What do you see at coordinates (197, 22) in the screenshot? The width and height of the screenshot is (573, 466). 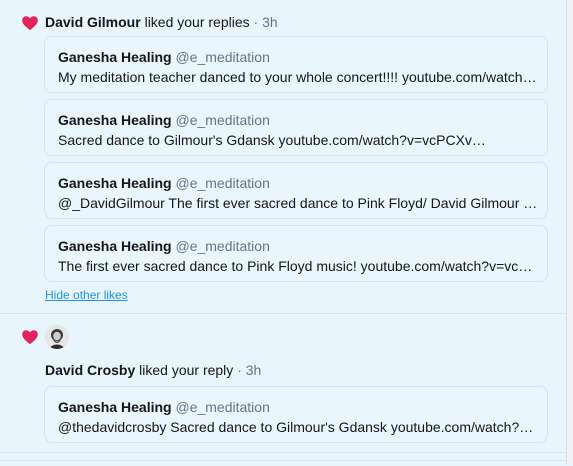 I see `notification-action: liked your replies` at bounding box center [197, 22].